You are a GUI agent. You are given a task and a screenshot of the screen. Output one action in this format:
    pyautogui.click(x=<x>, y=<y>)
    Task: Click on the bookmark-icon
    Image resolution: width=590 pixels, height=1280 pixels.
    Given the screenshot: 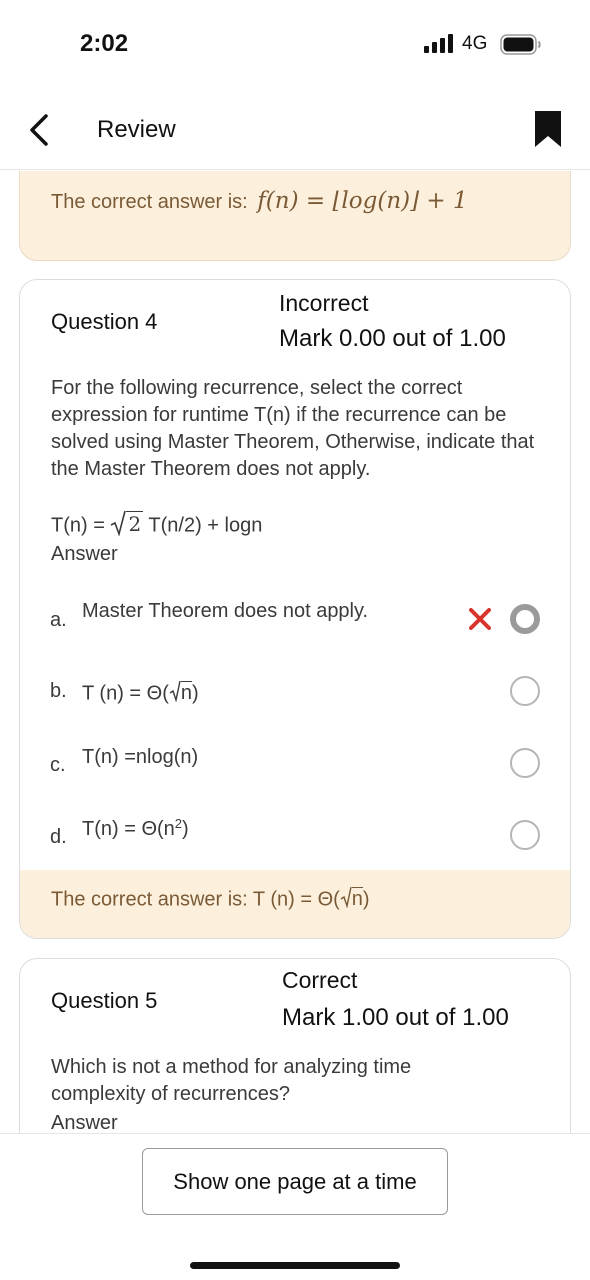 What is the action you would take?
    pyautogui.click(x=548, y=131)
    